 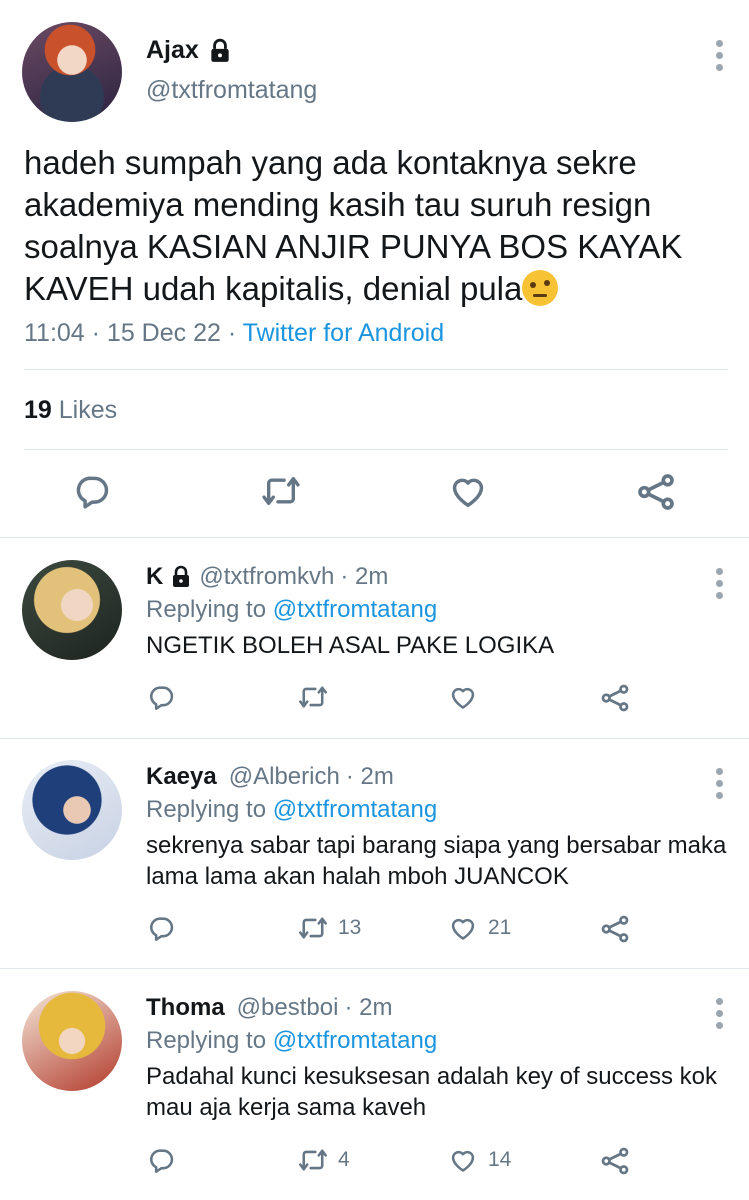 I want to click on source-link: Twitter for Android, so click(x=343, y=333).